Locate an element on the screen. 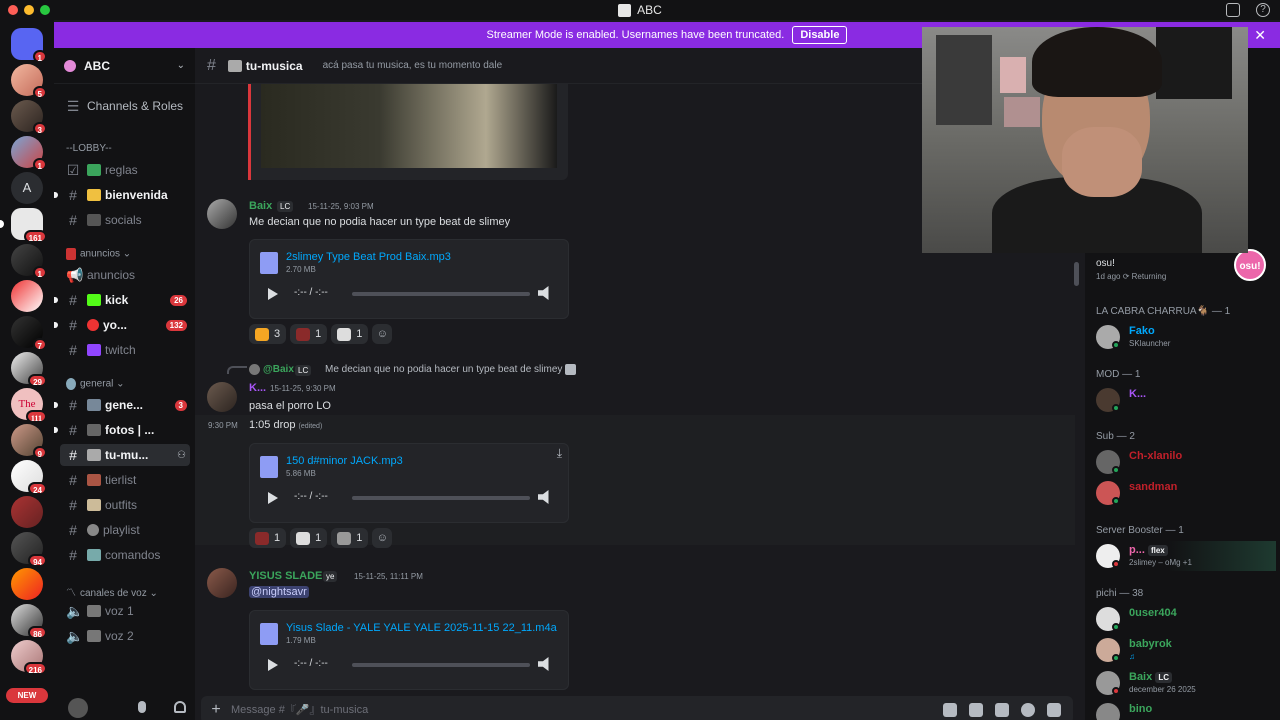 The width and height of the screenshot is (1280, 720). server-icon-13: 94 is located at coordinates (29, 549).